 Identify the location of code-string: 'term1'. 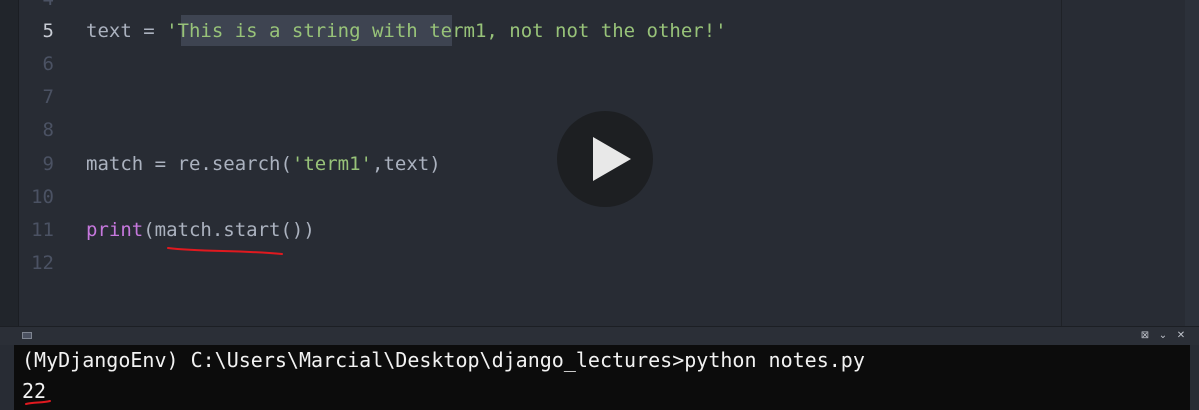
(331, 164).